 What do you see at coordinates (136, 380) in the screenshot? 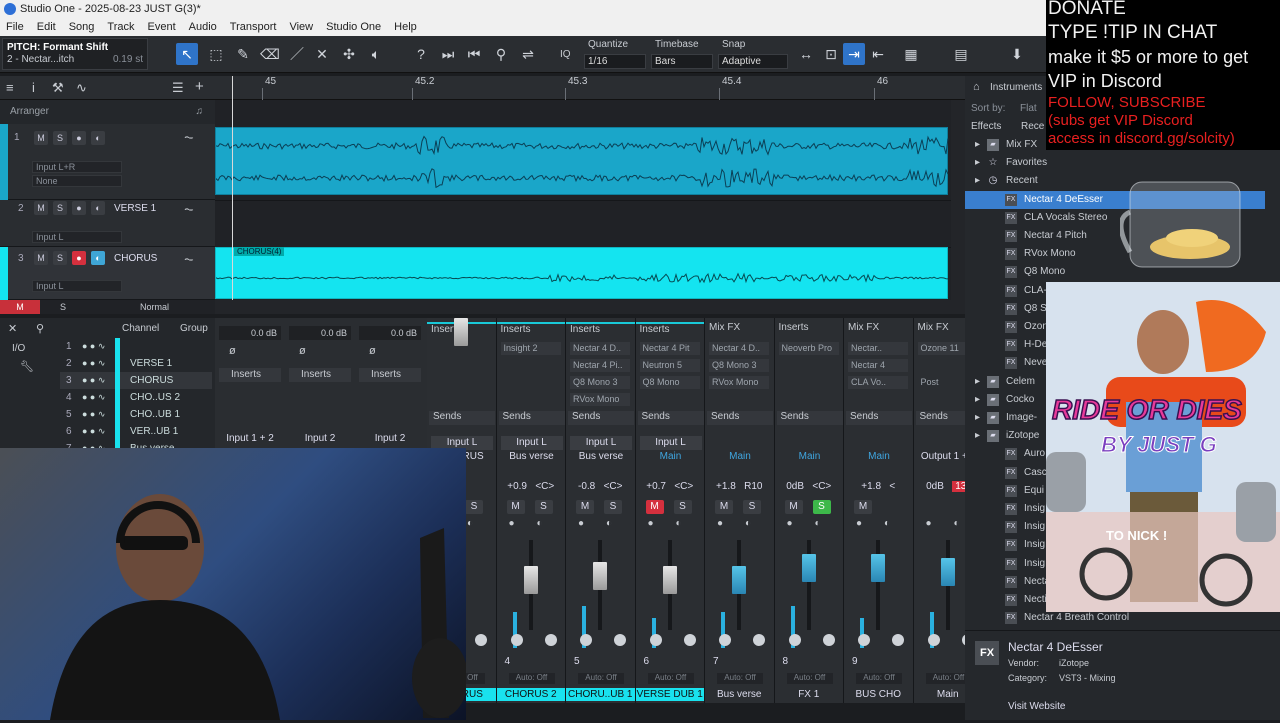
I see `channel-row: 3 ● ● ∿ CHORUS` at bounding box center [136, 380].